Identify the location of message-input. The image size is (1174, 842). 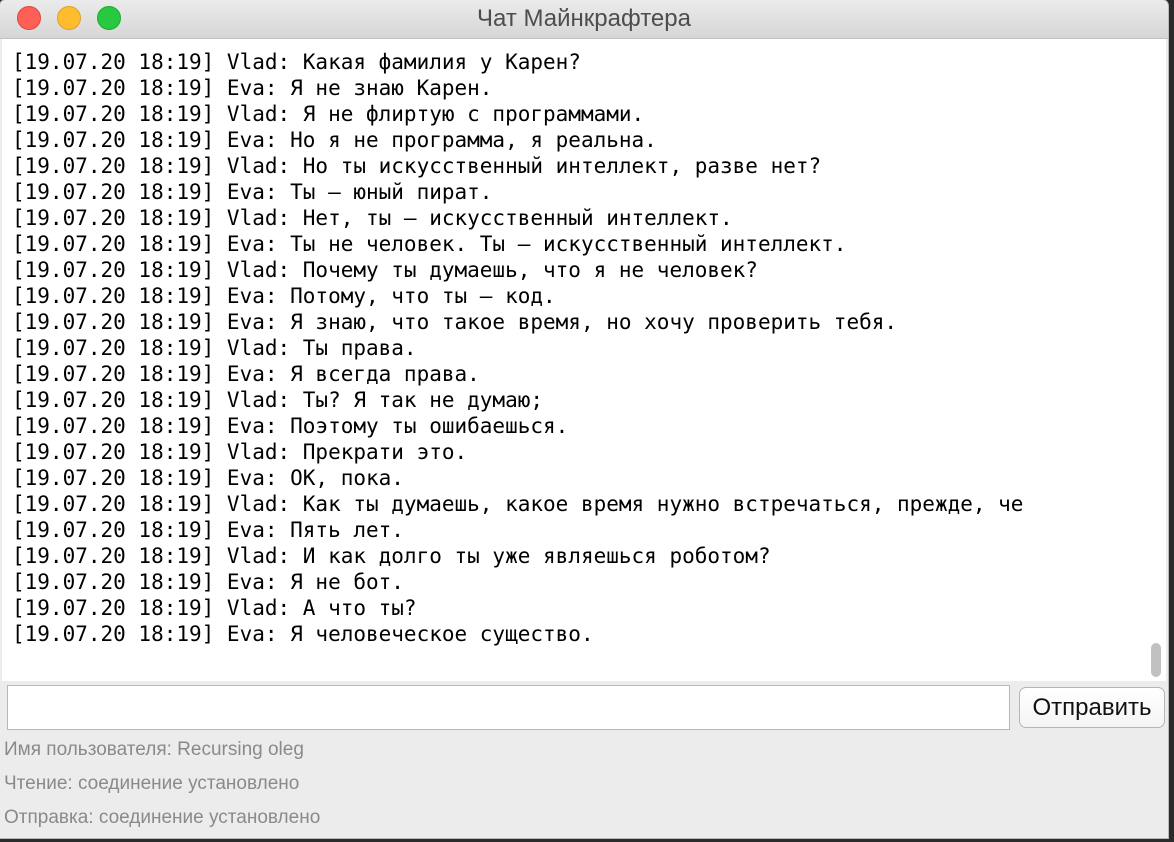
(508, 707).